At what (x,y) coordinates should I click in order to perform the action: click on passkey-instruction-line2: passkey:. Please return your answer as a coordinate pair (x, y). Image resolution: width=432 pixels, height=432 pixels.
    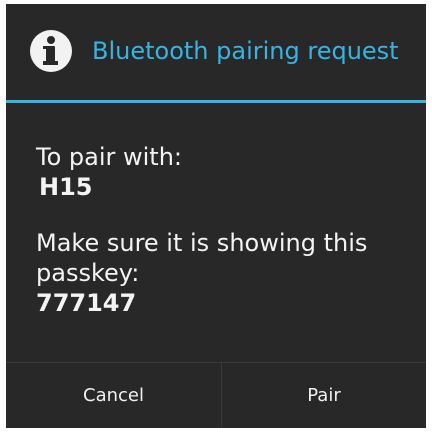
    Looking at the image, I should click on (88, 273).